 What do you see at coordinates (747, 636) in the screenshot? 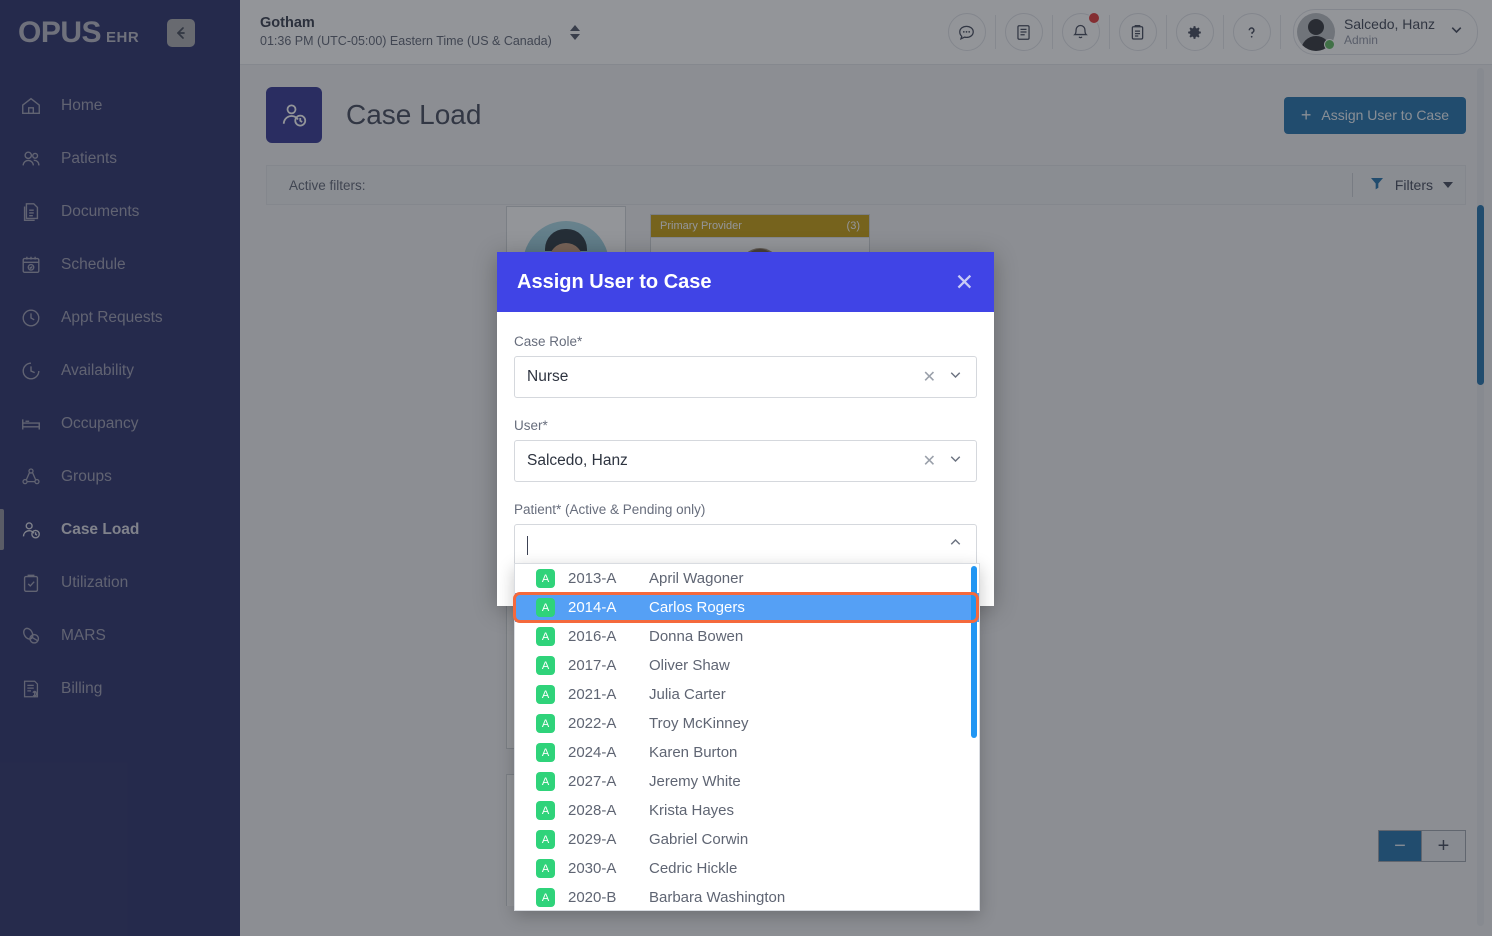
I see `list-item: A 2016-A Donna Bowen` at bounding box center [747, 636].